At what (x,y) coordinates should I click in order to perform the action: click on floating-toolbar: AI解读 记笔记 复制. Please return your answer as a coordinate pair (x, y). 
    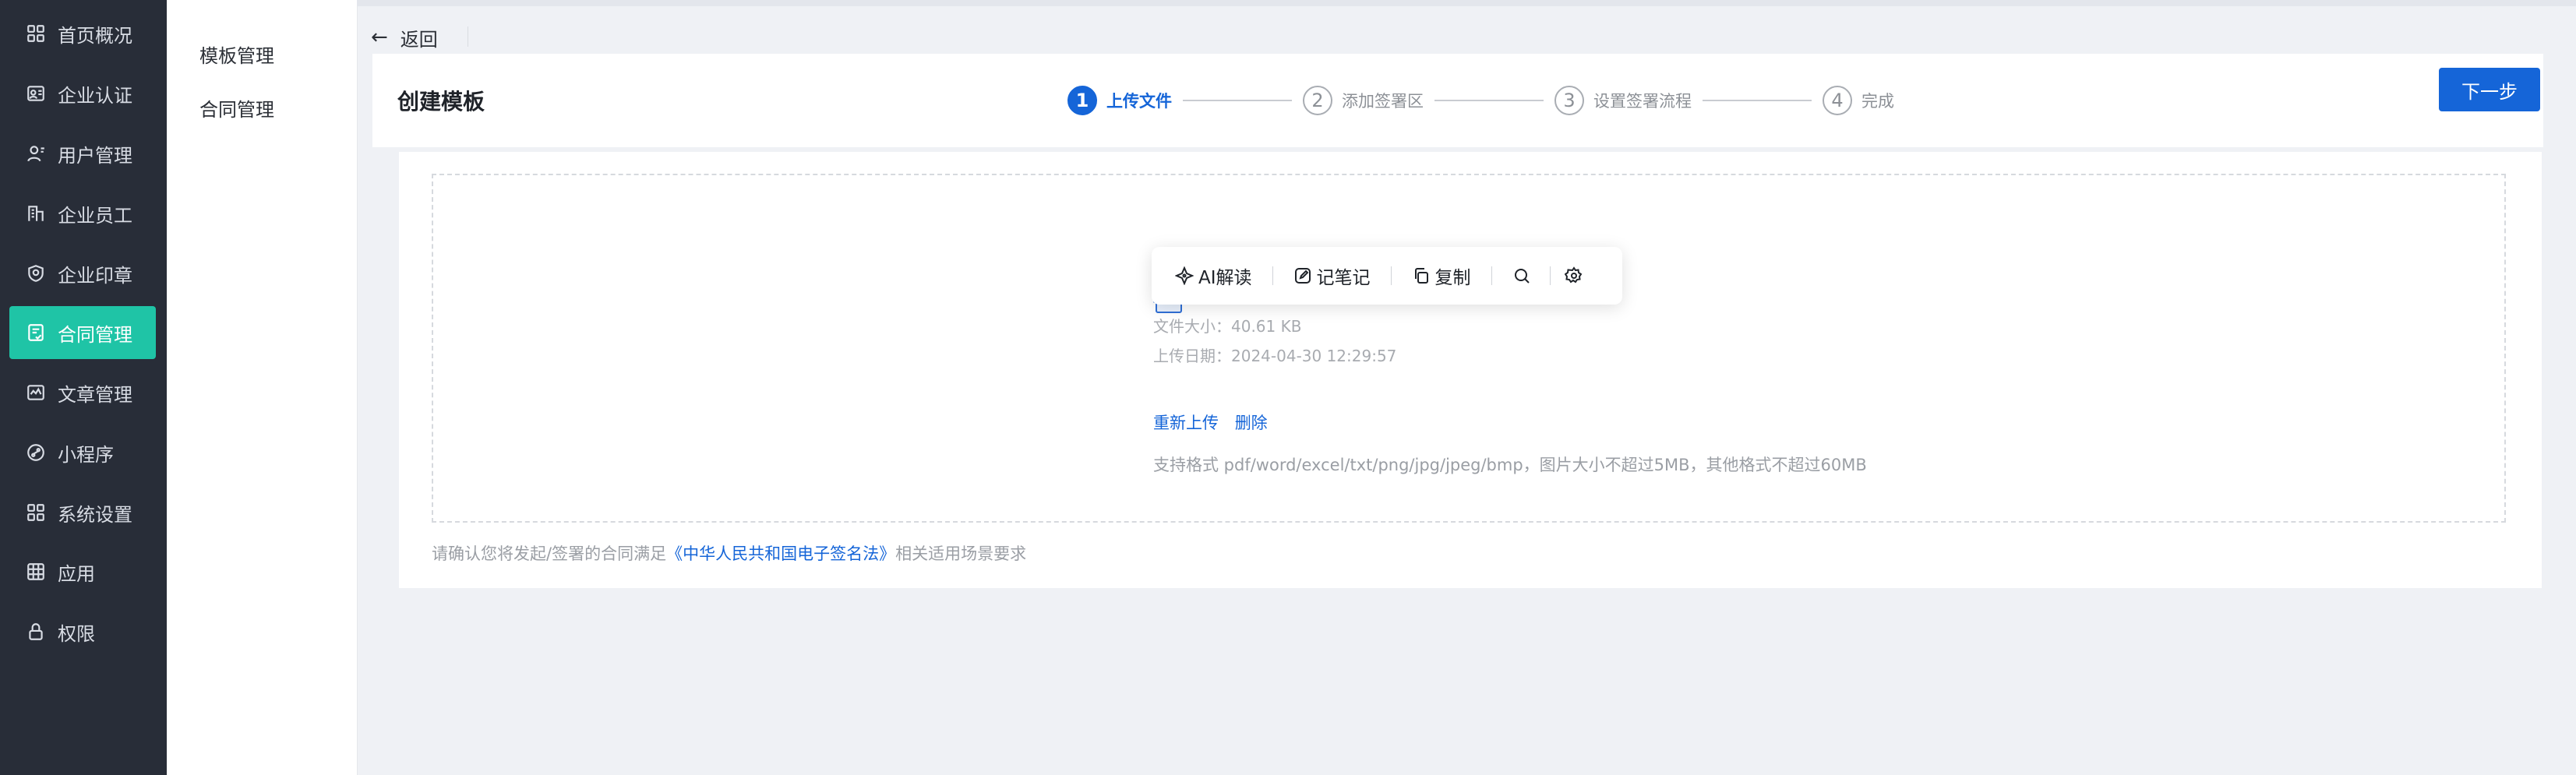
    Looking at the image, I should click on (1387, 276).